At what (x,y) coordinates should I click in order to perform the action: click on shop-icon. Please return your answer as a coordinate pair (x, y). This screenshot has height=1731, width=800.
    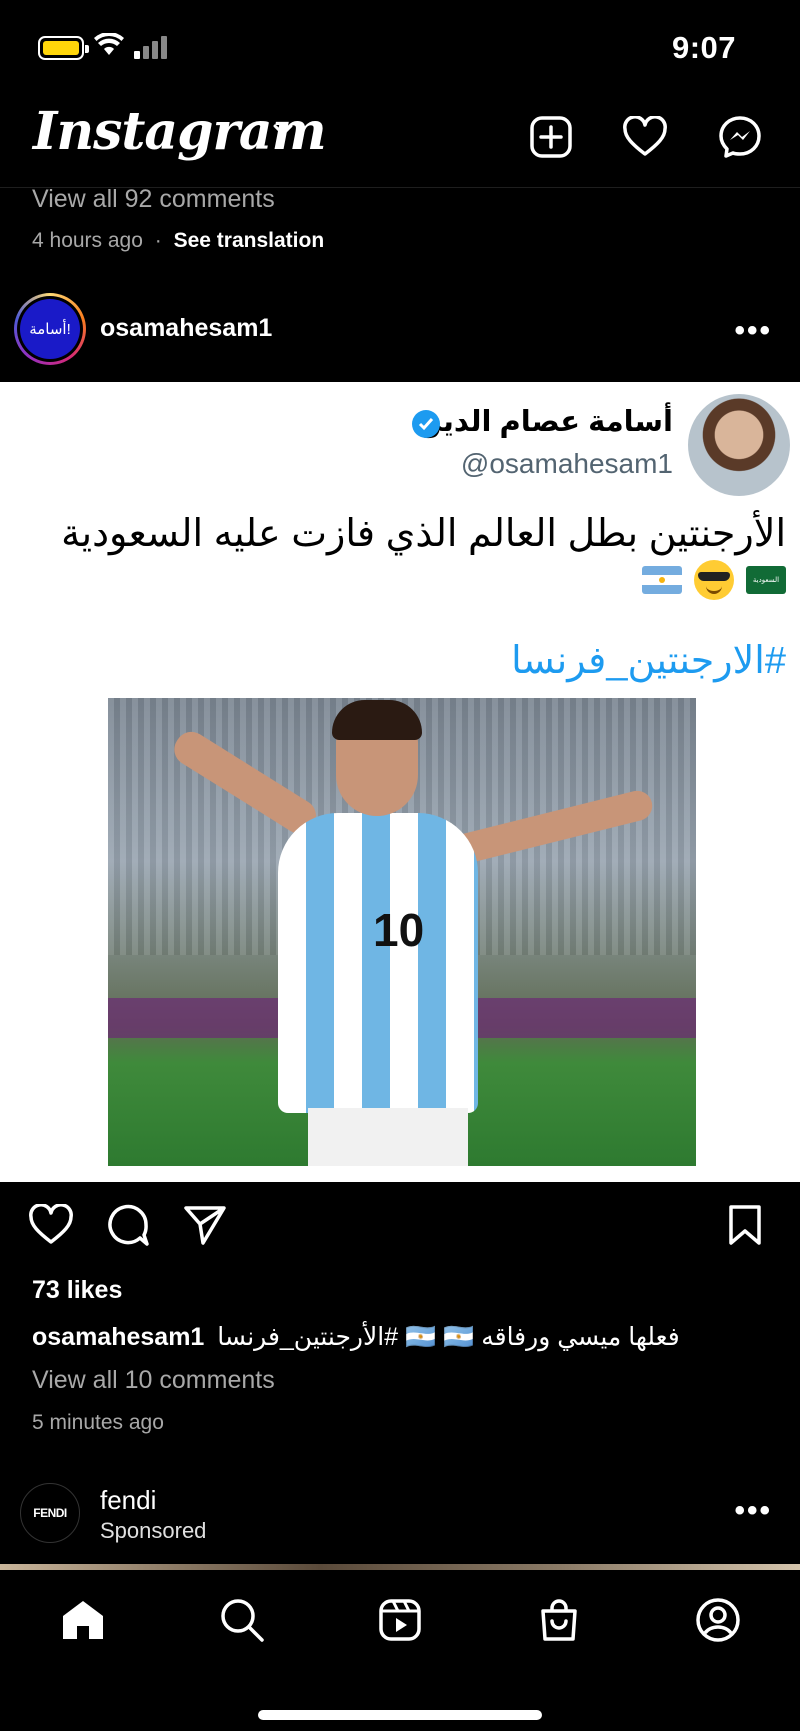
    Looking at the image, I should click on (559, 1620).